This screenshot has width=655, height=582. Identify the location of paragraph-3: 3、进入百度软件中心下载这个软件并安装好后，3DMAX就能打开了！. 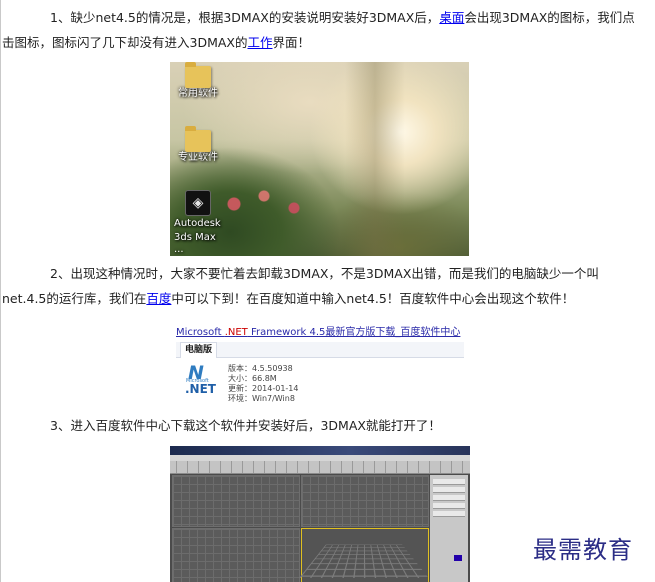
(322, 425).